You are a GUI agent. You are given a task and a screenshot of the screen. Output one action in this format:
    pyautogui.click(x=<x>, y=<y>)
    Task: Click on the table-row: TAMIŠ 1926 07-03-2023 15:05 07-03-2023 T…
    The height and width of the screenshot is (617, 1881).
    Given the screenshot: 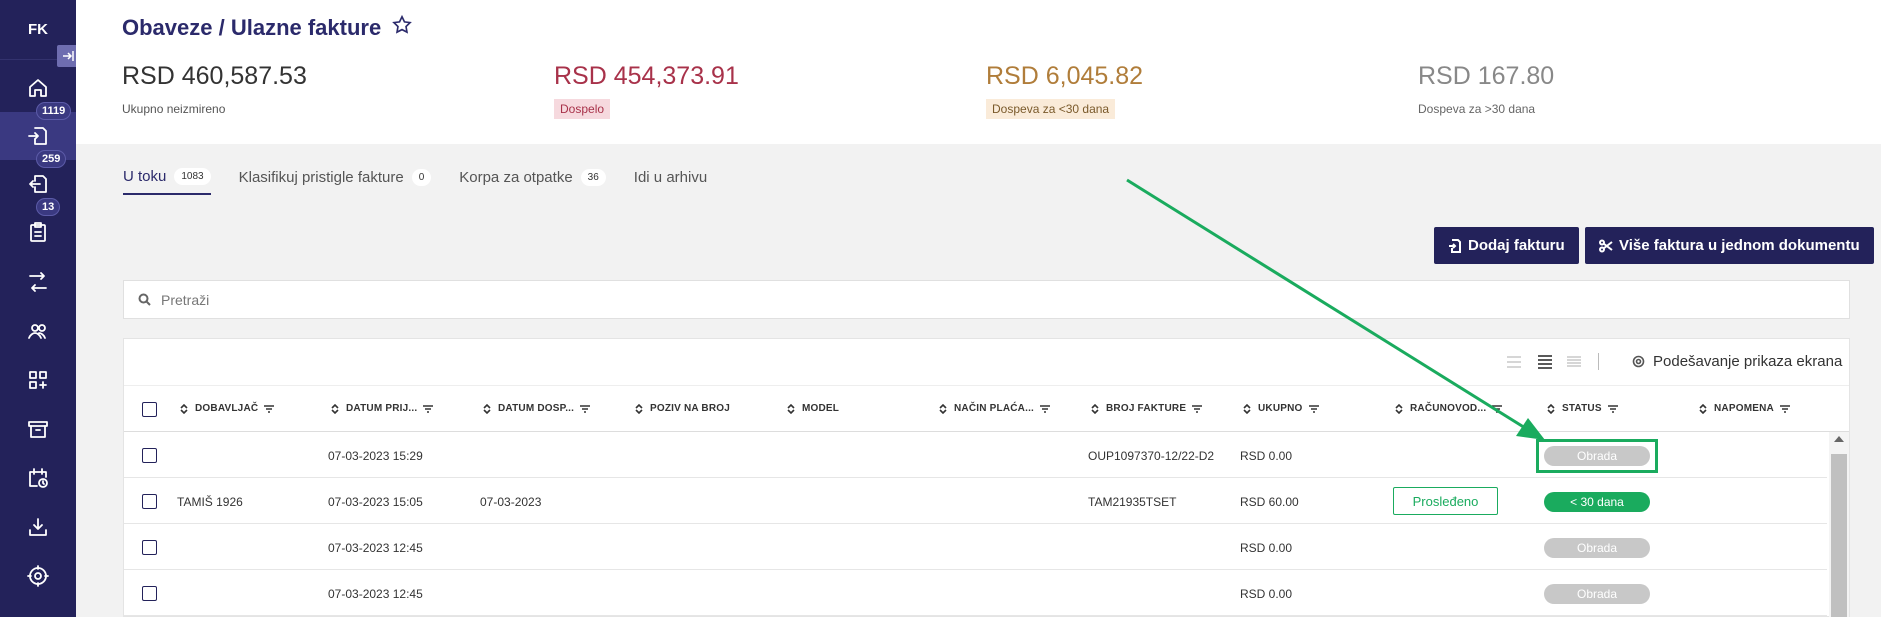 What is the action you would take?
    pyautogui.click(x=975, y=501)
    